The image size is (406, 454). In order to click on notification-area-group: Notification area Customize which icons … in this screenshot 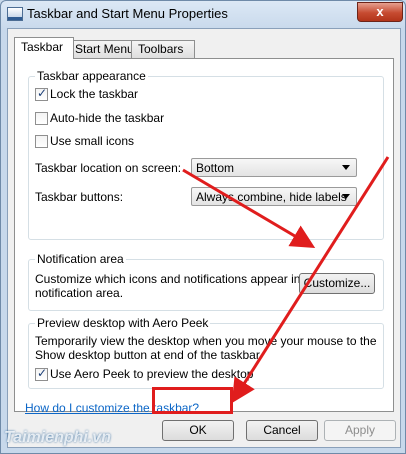, I will do `click(206, 281)`.